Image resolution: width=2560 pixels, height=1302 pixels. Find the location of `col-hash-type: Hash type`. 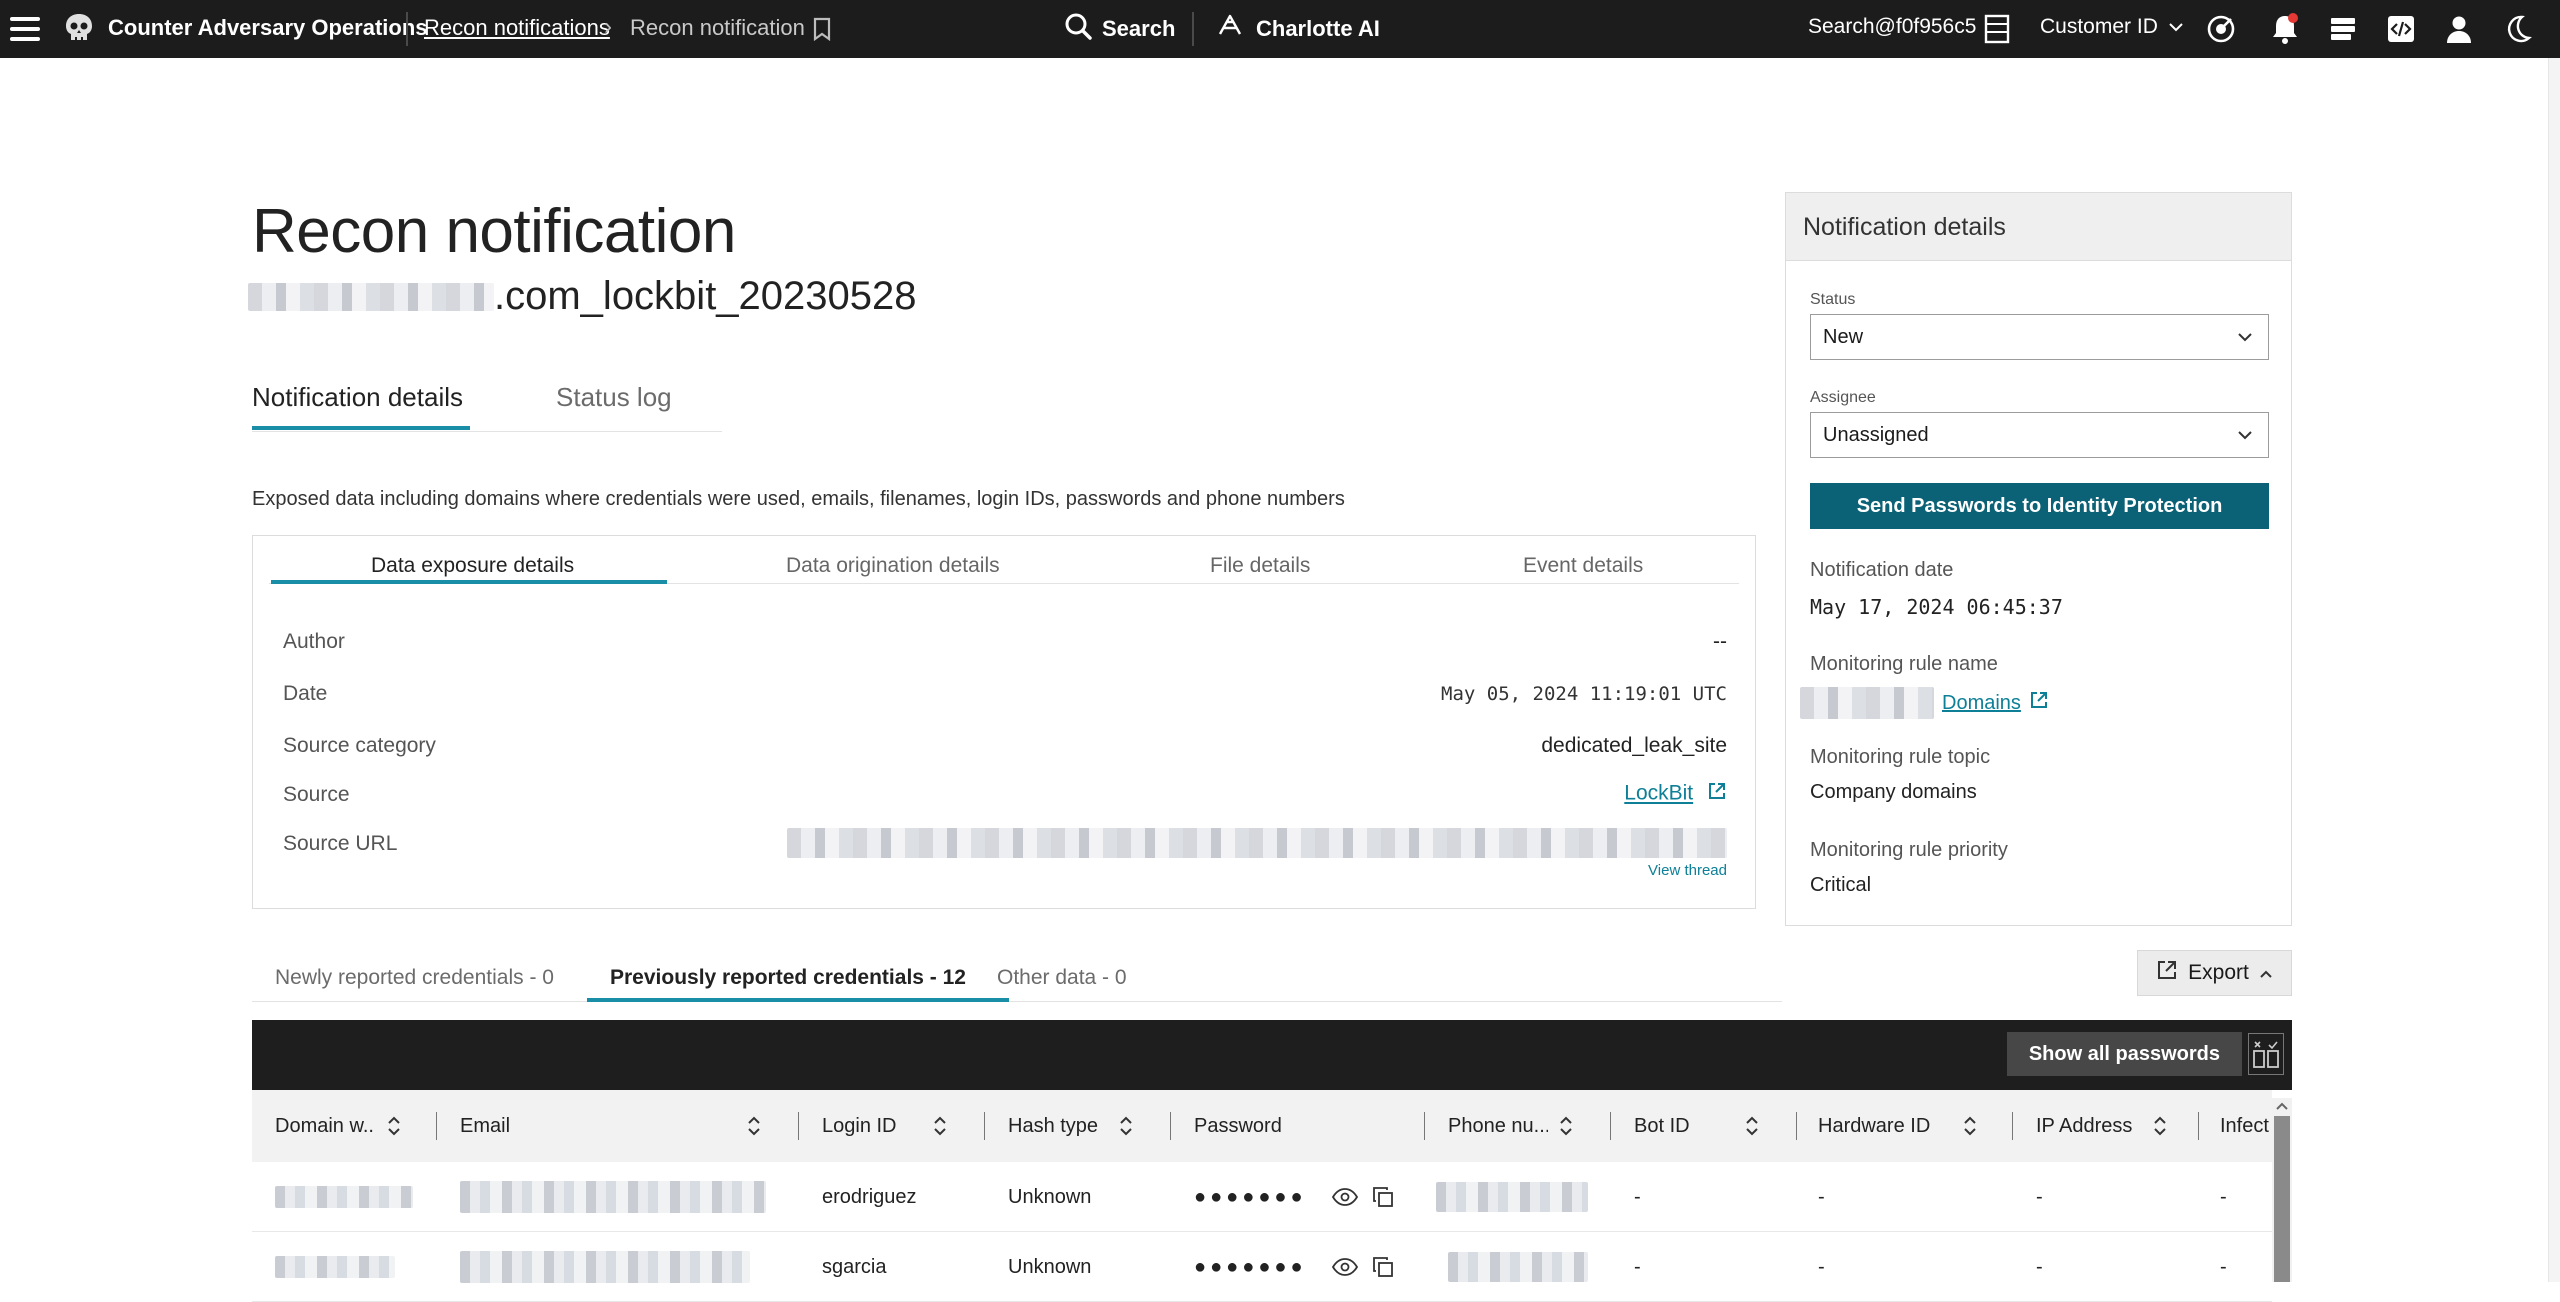

col-hash-type: Hash type is located at coordinates (1058, 1126).